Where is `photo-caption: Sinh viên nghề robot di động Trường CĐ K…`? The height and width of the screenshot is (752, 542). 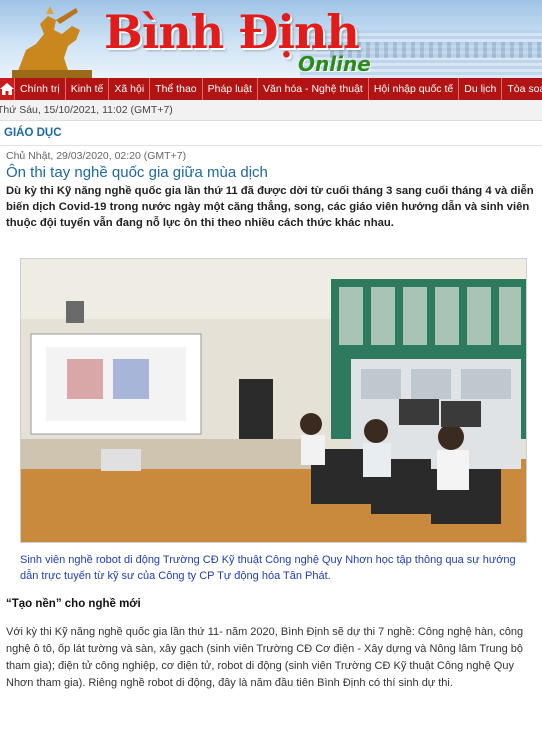 photo-caption: Sinh viên nghề robot di động Trường CĐ K… is located at coordinates (268, 568).